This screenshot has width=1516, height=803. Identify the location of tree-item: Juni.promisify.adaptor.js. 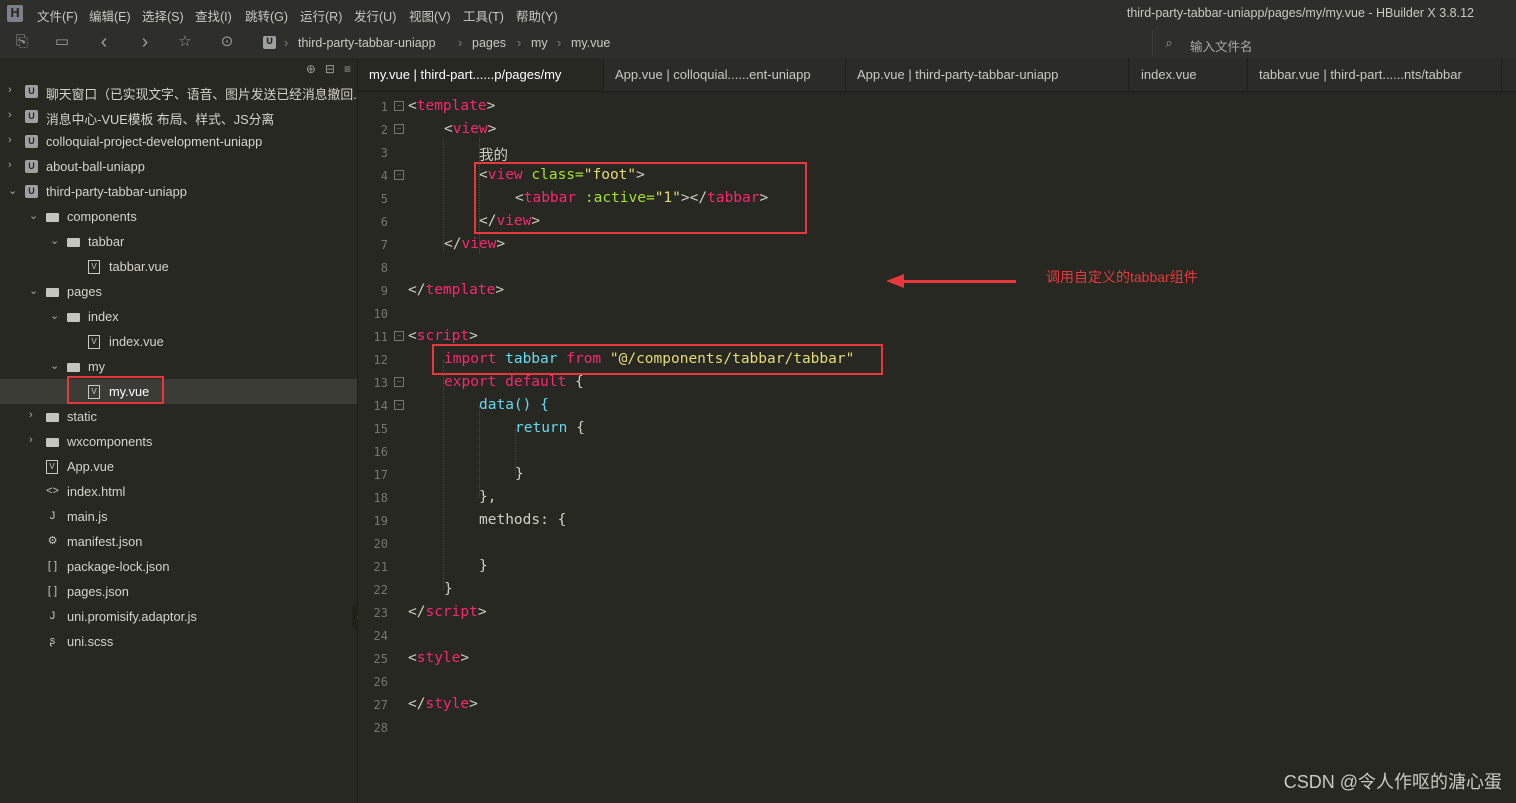
(178, 616).